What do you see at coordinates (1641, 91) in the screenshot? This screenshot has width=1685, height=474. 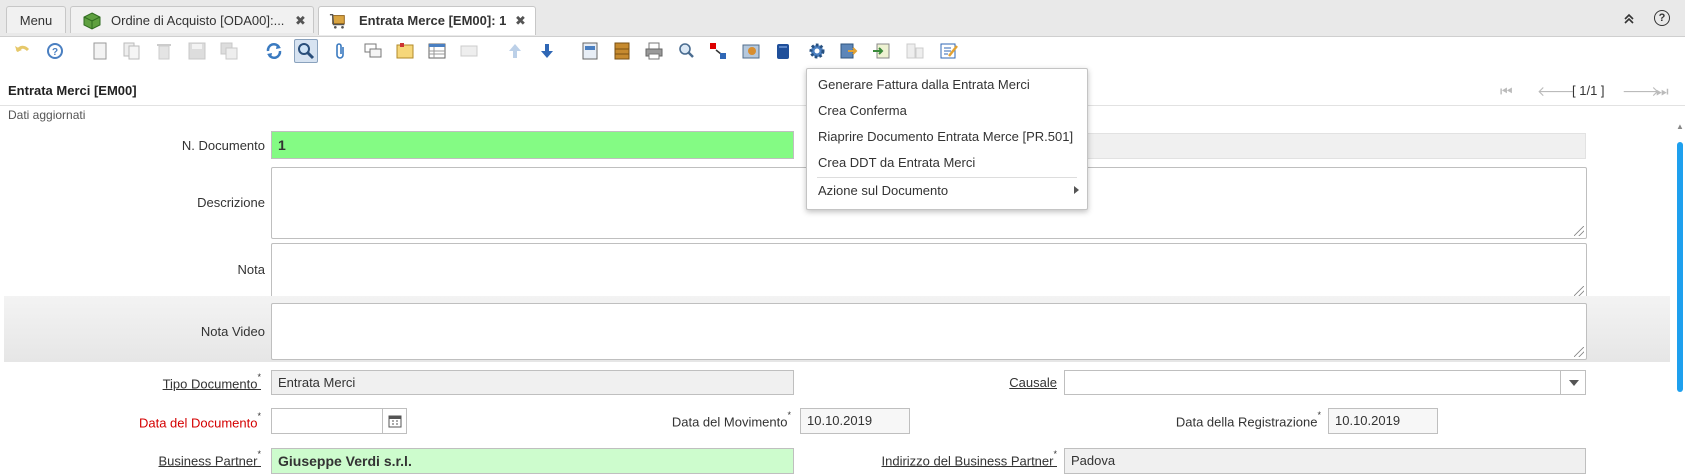 I see `next-record-icon: 🡒` at bounding box center [1641, 91].